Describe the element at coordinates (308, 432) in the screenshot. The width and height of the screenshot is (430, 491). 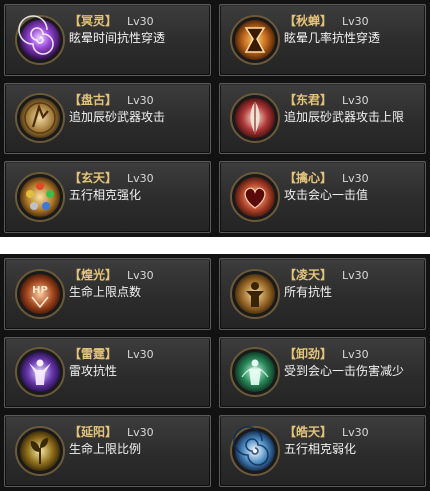
I see `skill-name: 【皓天】` at that location.